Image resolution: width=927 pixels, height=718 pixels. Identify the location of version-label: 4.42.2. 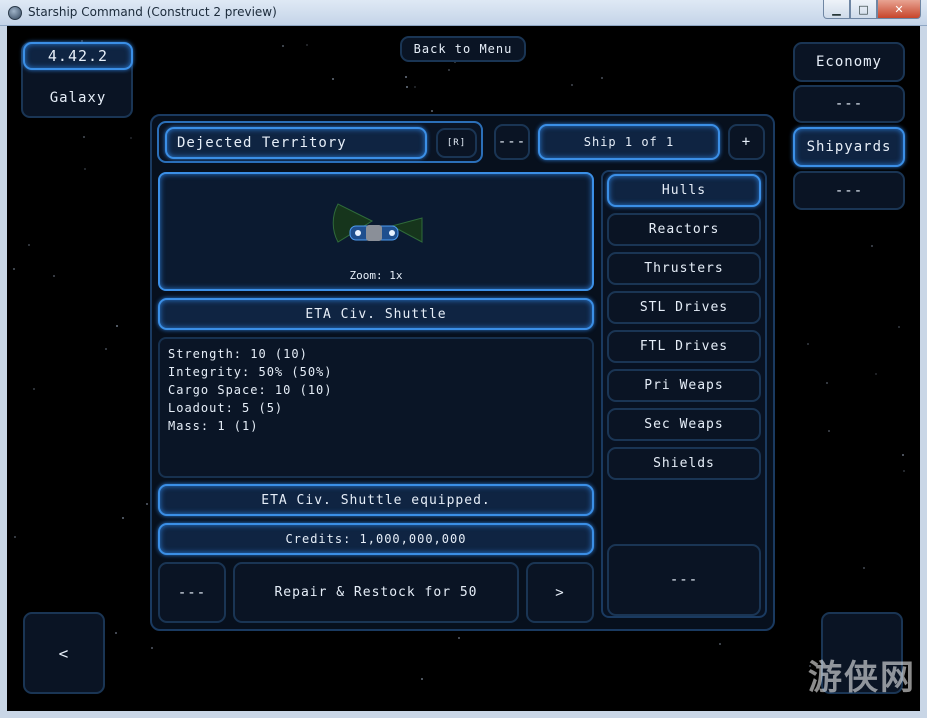
(78, 56).